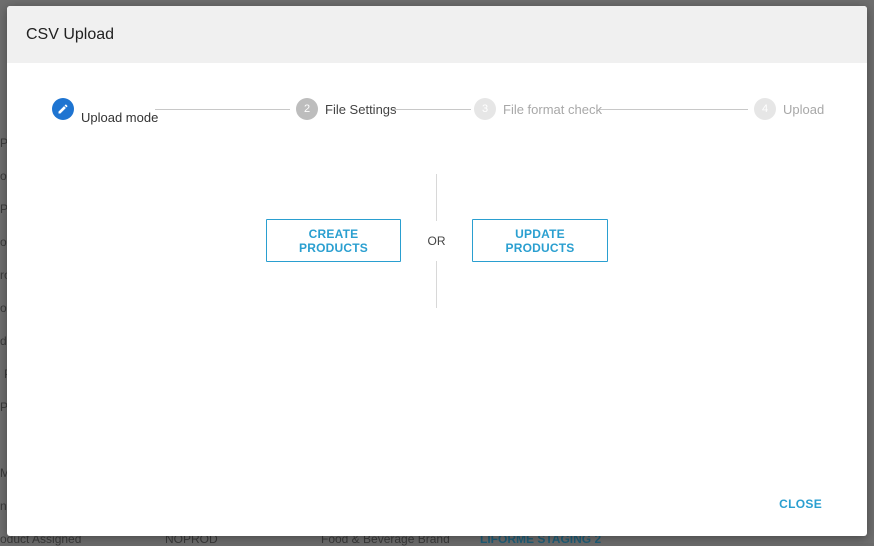 This screenshot has height=546, width=874. Describe the element at coordinates (804, 109) in the screenshot. I see `step-label: Upload` at that location.